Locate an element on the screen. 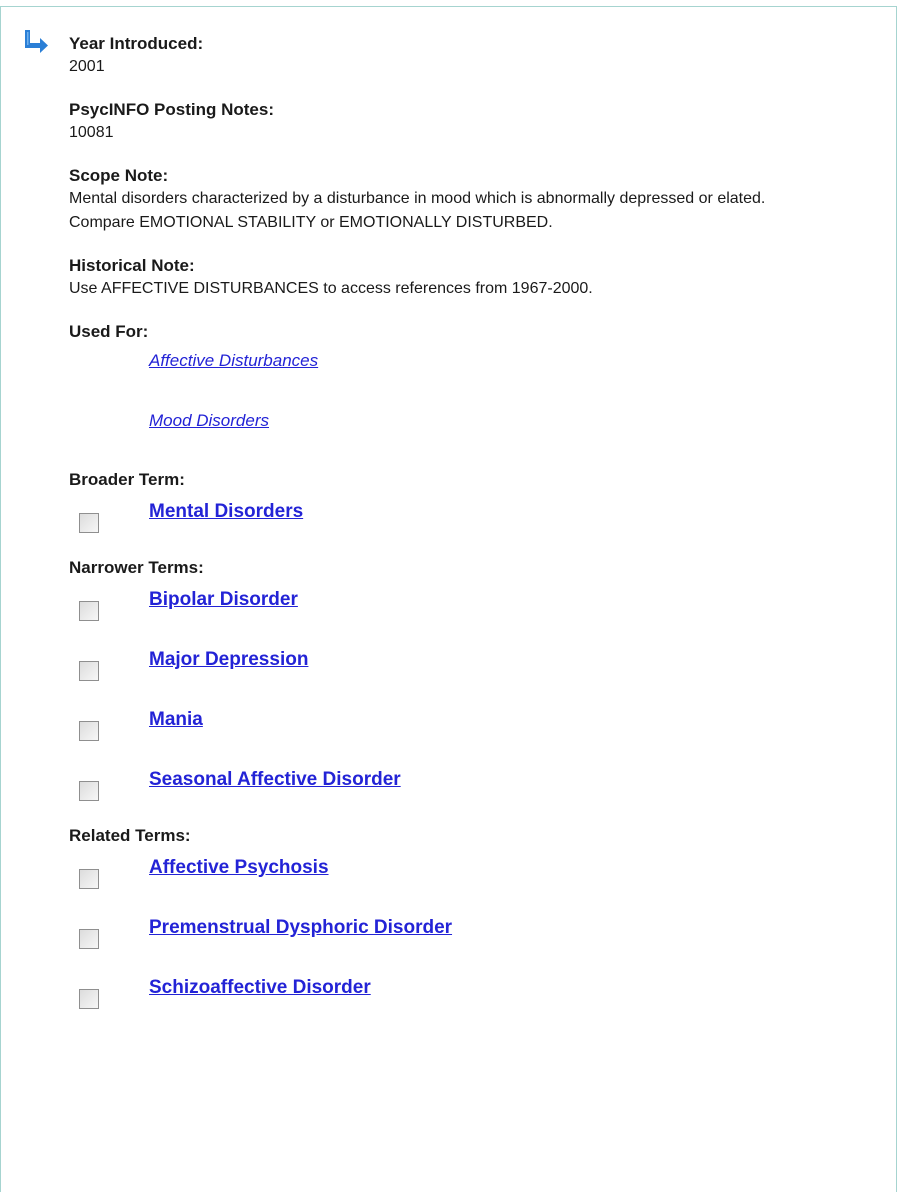 The width and height of the screenshot is (898, 1192). term-row: Affective Psychosis is located at coordinates (469, 879).